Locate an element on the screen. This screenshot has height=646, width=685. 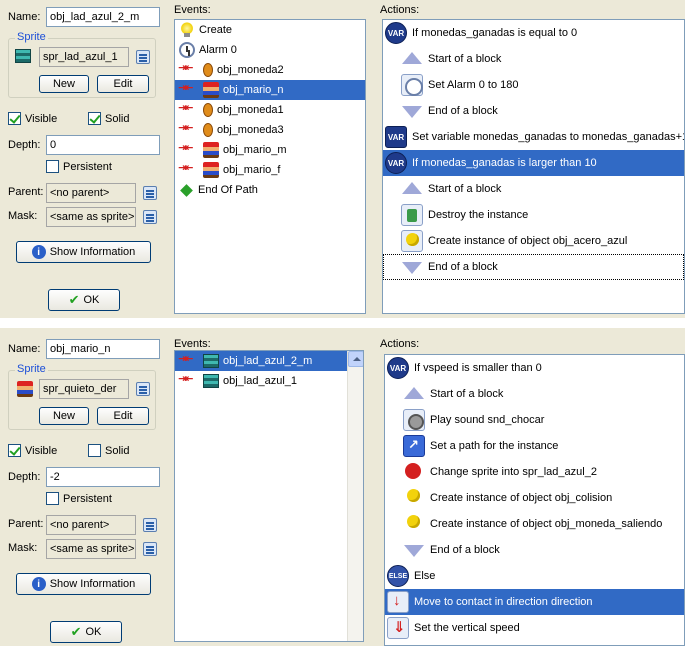
events-scrollbar is located at coordinates (355, 496).